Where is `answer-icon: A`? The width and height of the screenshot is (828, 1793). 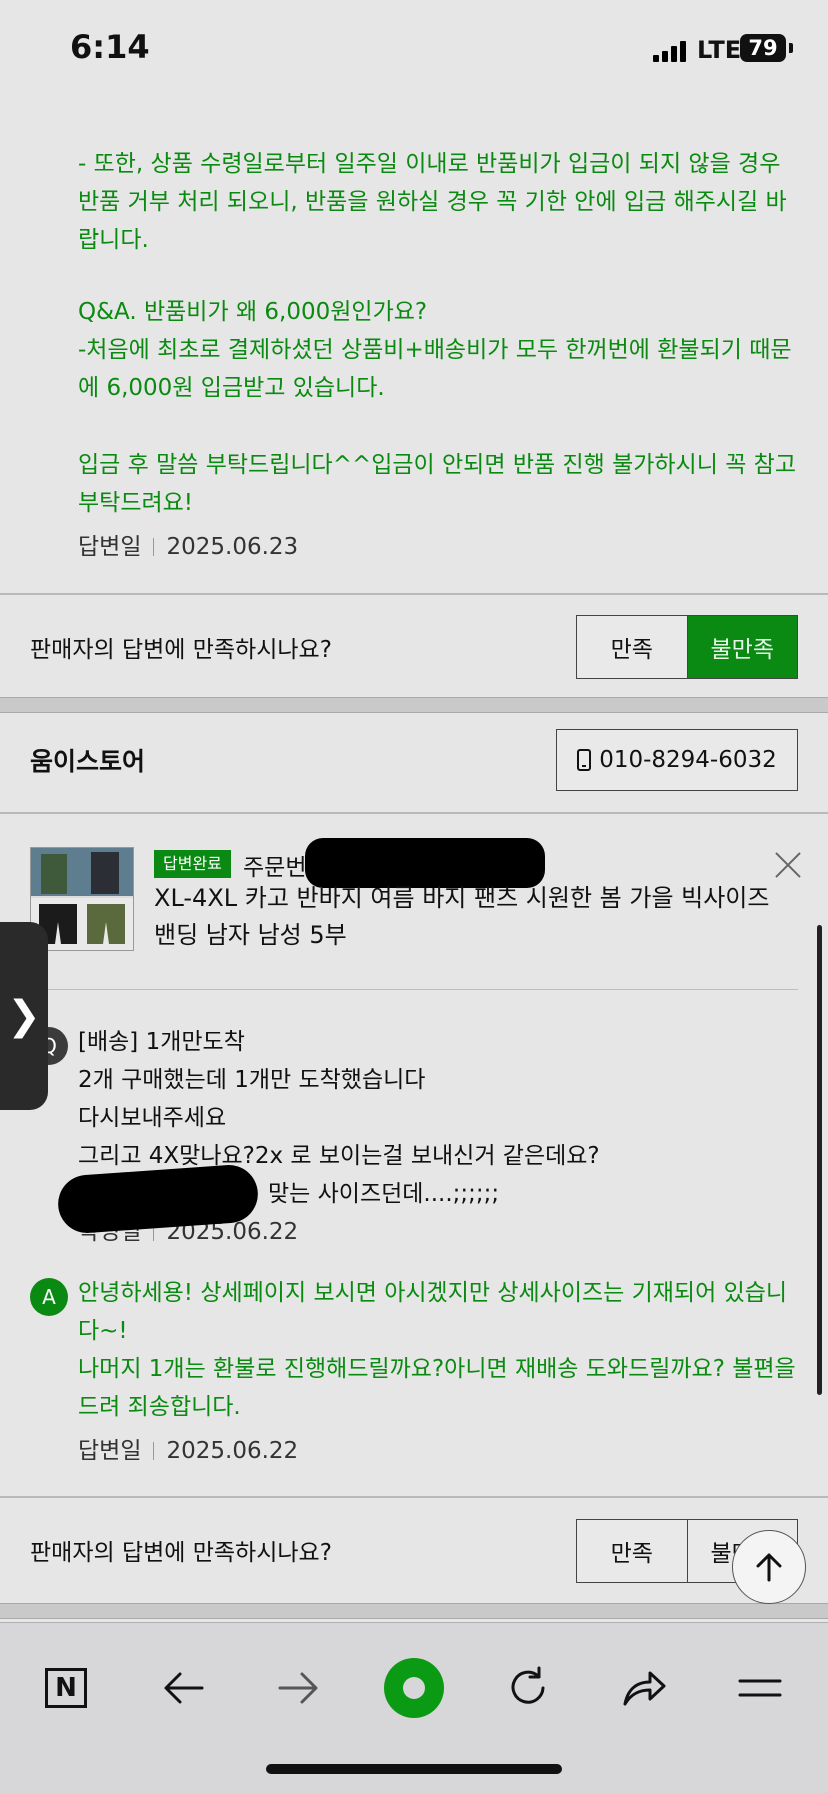
answer-icon: A is located at coordinates (49, 1297).